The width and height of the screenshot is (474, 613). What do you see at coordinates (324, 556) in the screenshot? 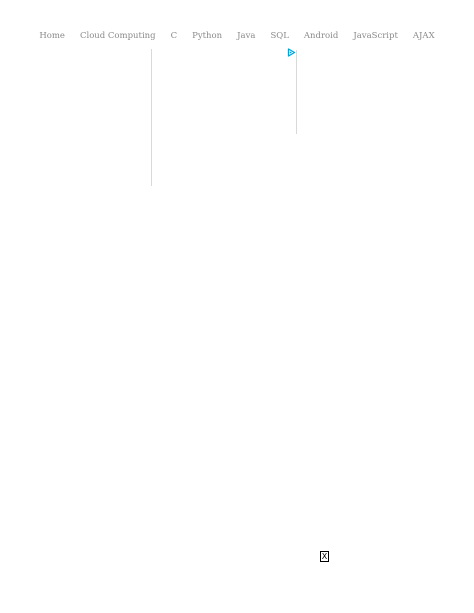
I see `close-ad-button: X` at bounding box center [324, 556].